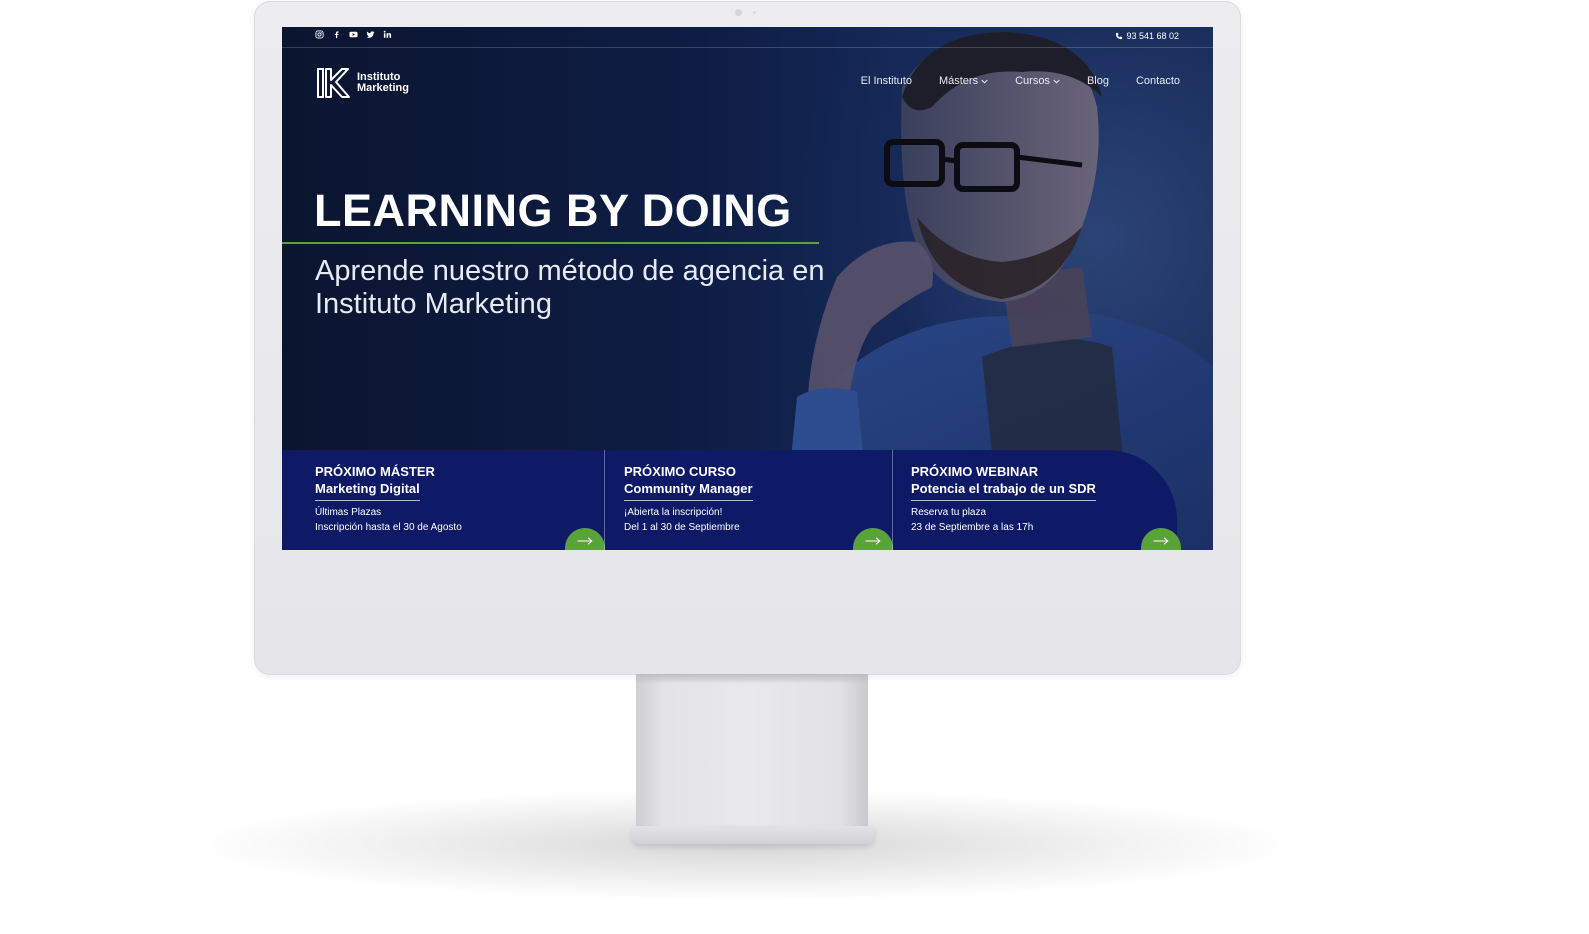  I want to click on nav-item-contacto: Contacto, so click(1158, 81).